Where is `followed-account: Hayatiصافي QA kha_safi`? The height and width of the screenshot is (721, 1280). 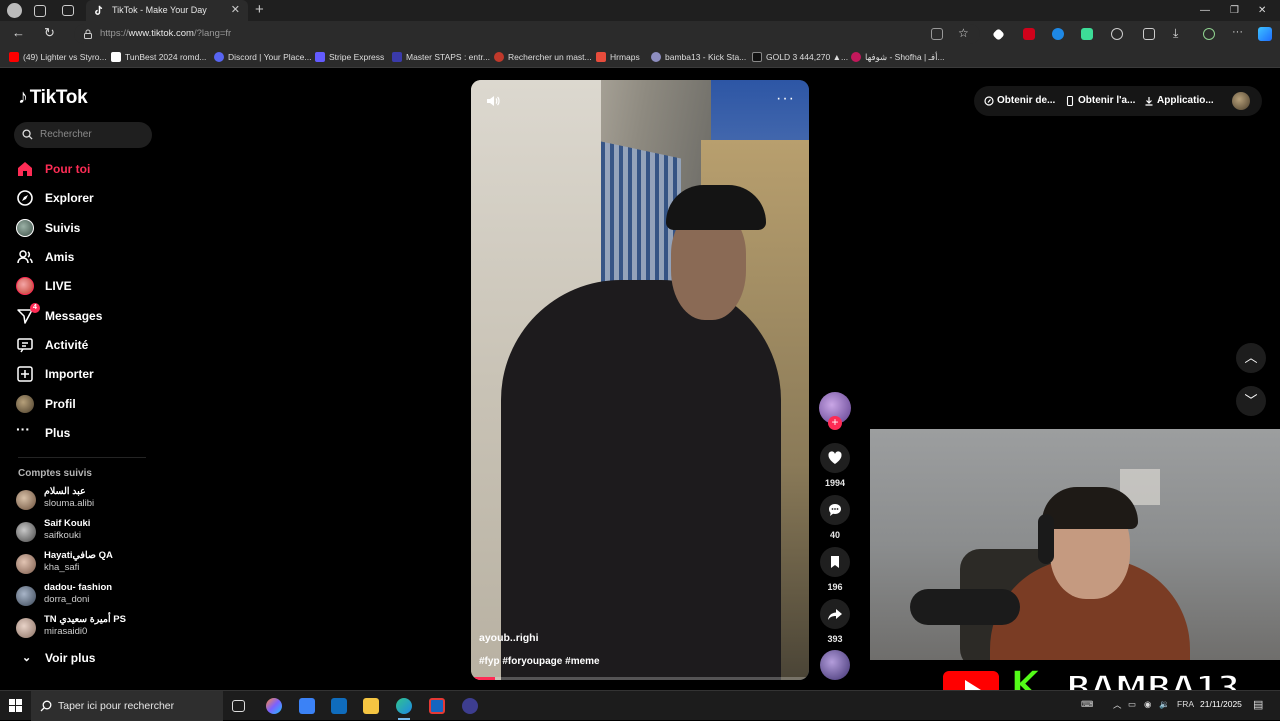
followed-account: Hayatiصافي QA kha_safi is located at coordinates (64, 563).